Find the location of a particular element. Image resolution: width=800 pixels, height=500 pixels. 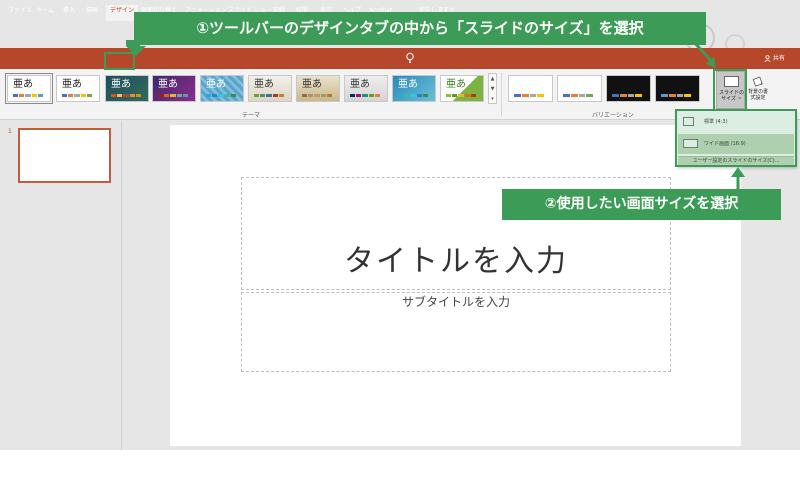

tab-draw: 描画 is located at coordinates (92, 13).